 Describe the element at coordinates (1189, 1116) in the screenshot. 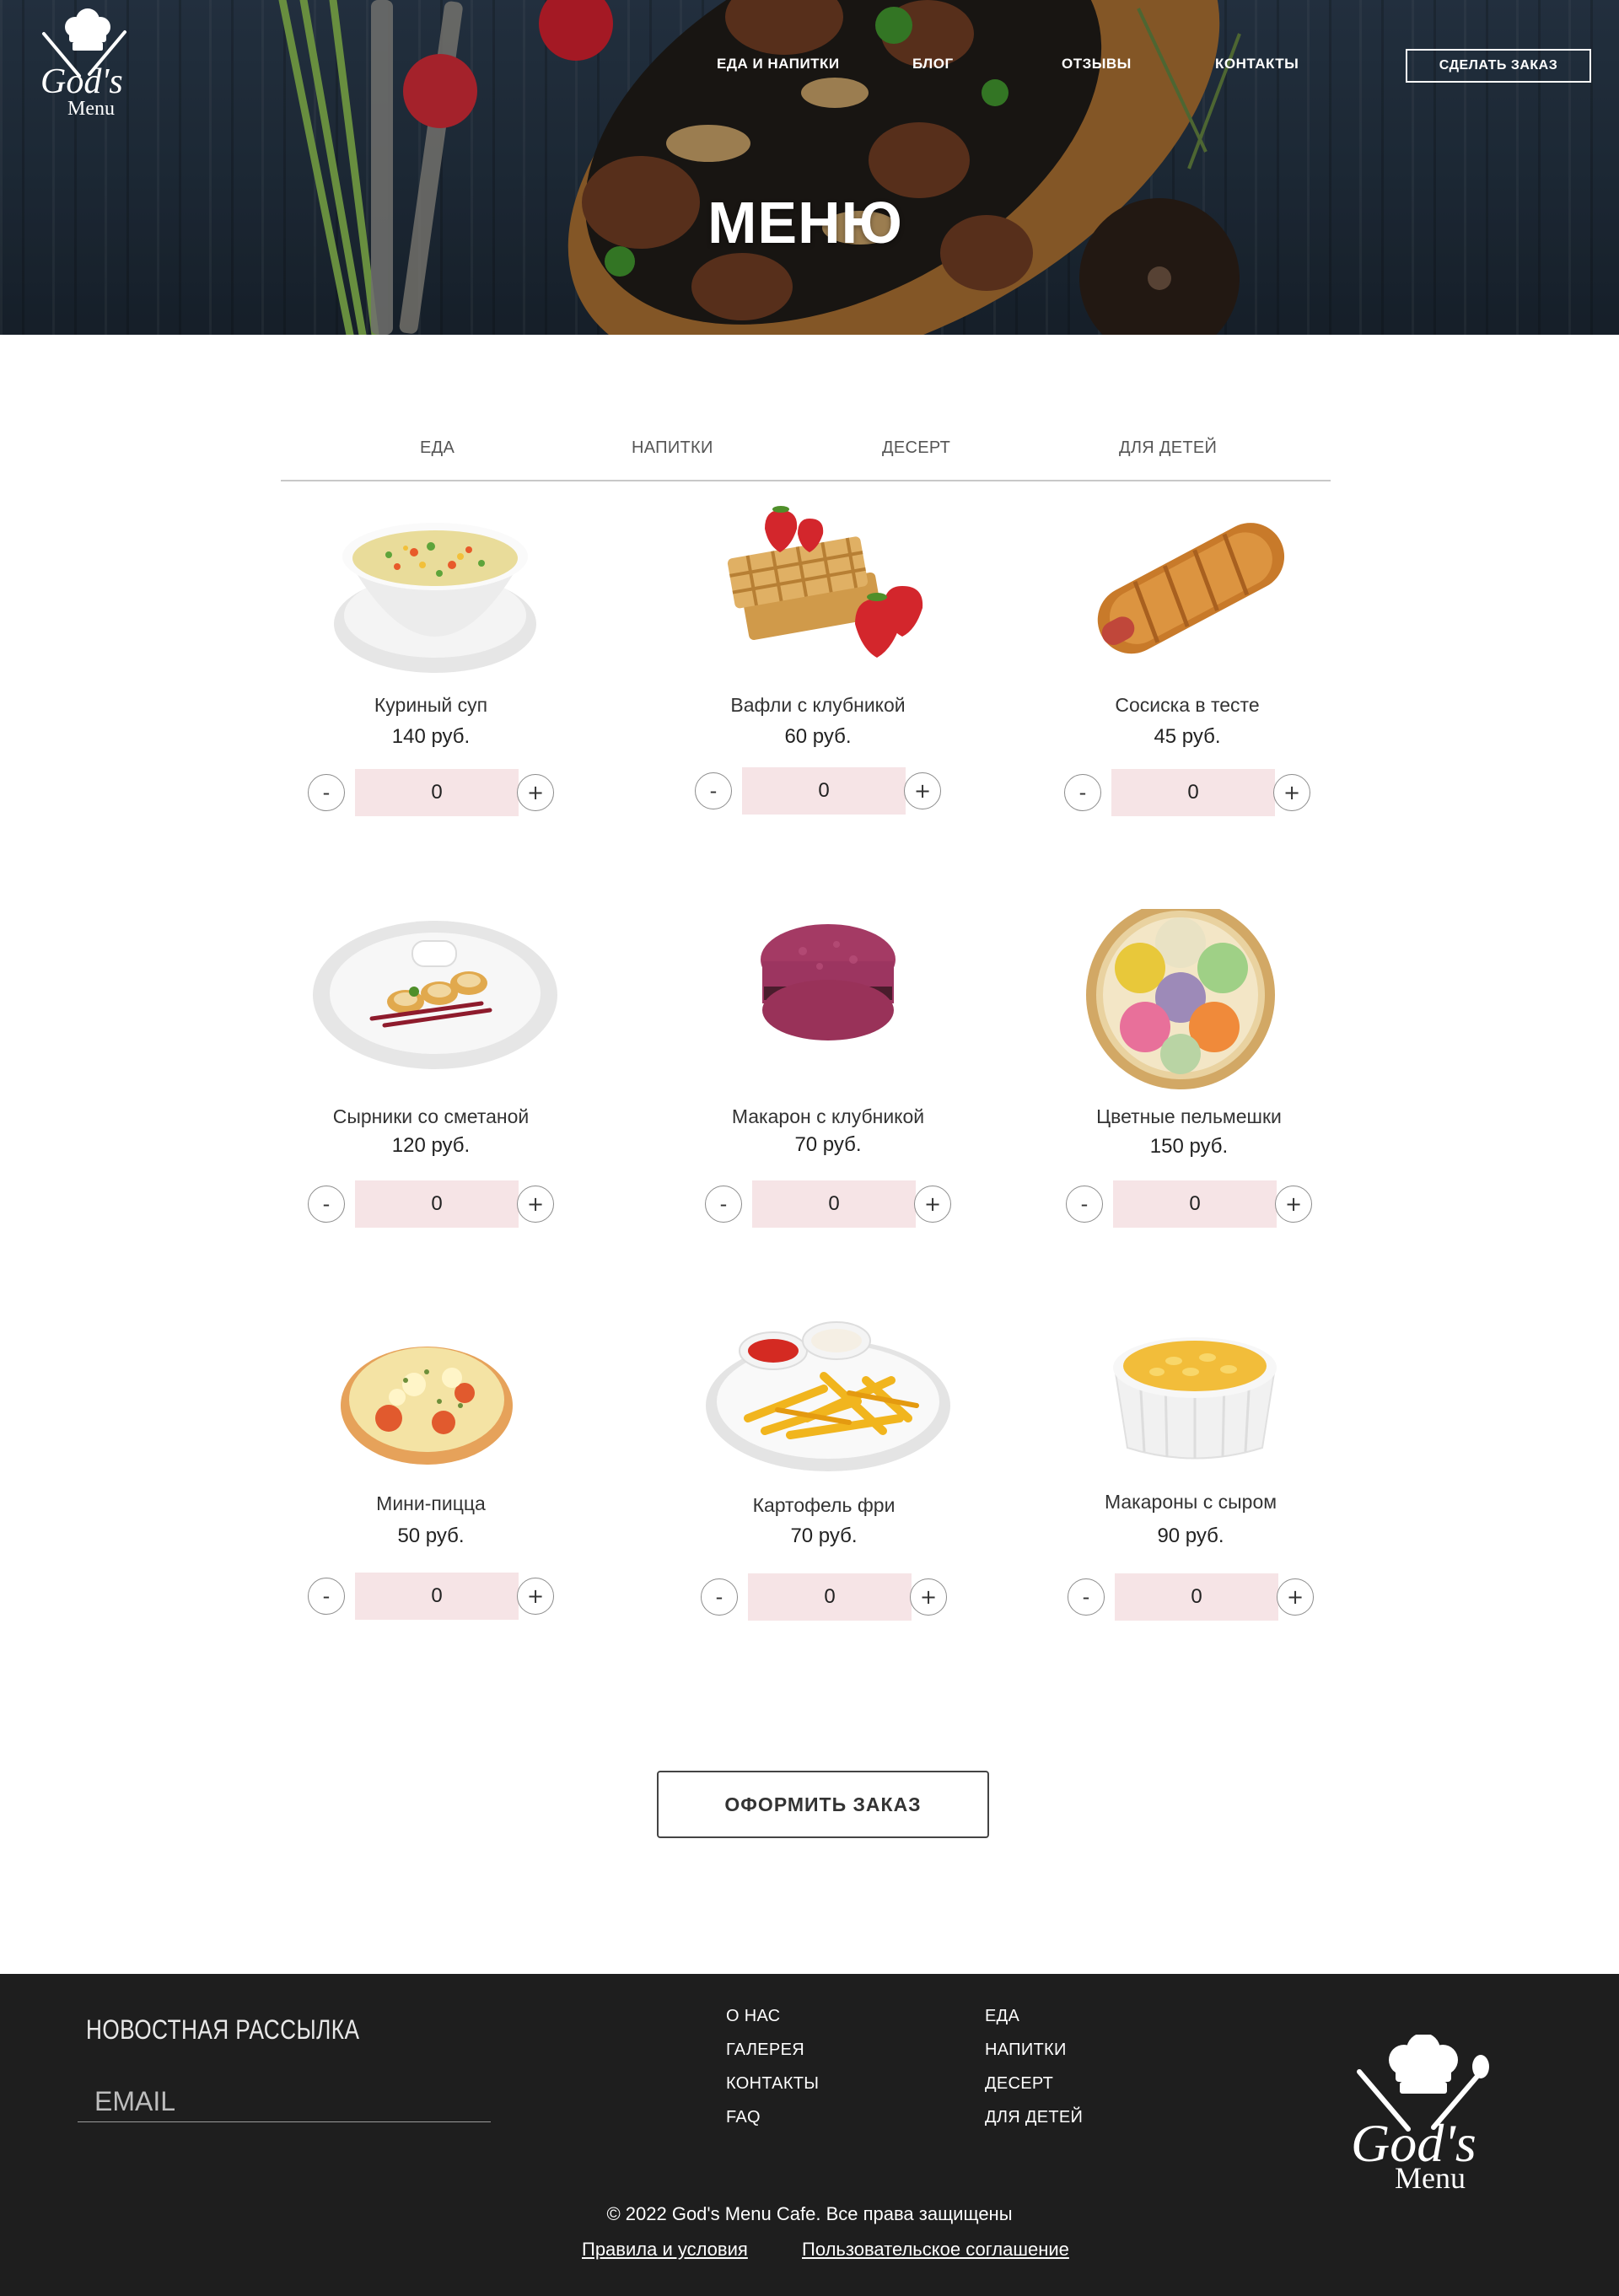

I see `item-name: Цветные пельмешки` at that location.